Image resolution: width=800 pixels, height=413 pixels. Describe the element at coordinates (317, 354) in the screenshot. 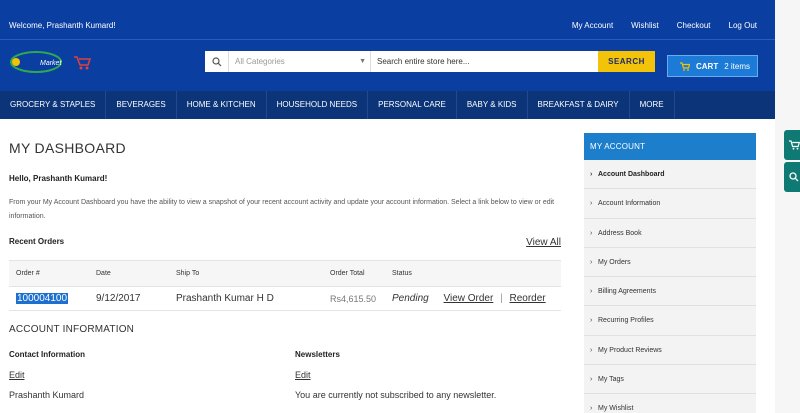

I see `newsletters-title: Newsletters` at that location.